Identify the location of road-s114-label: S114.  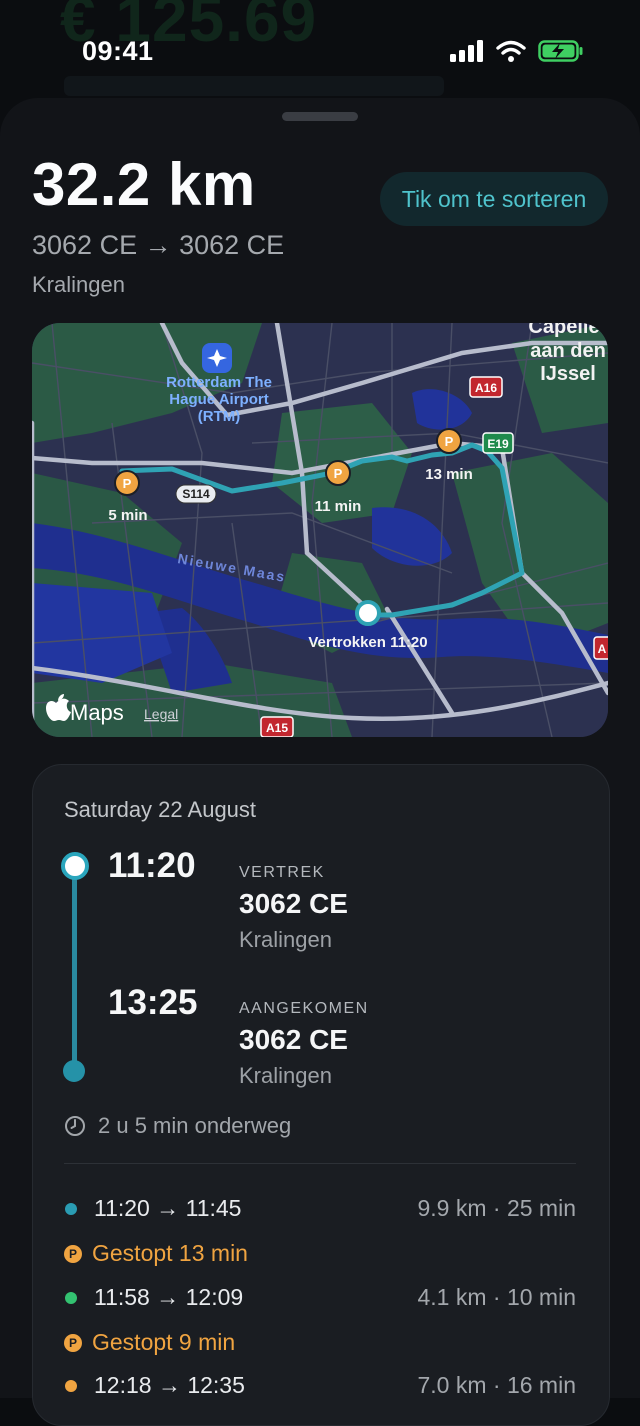
(196, 494).